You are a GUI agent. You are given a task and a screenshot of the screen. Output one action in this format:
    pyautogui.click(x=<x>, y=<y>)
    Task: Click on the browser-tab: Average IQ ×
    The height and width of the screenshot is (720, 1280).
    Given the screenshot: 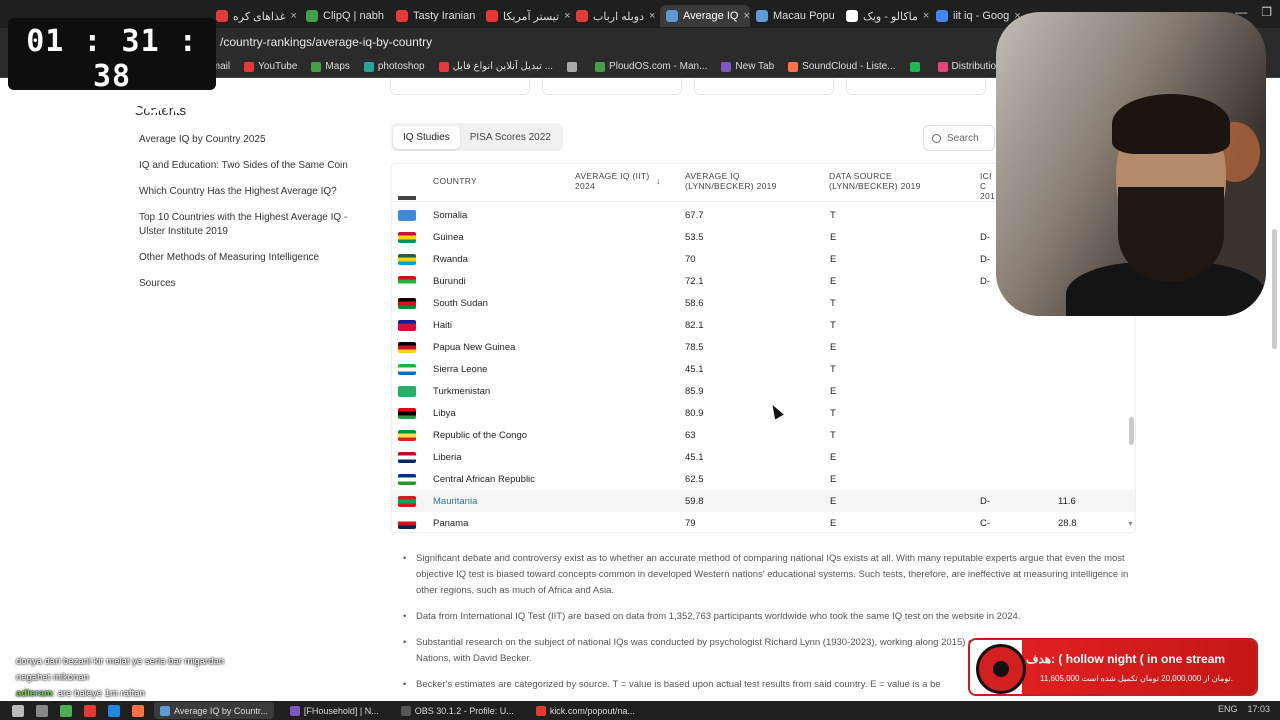 What is the action you would take?
    pyautogui.click(x=705, y=16)
    